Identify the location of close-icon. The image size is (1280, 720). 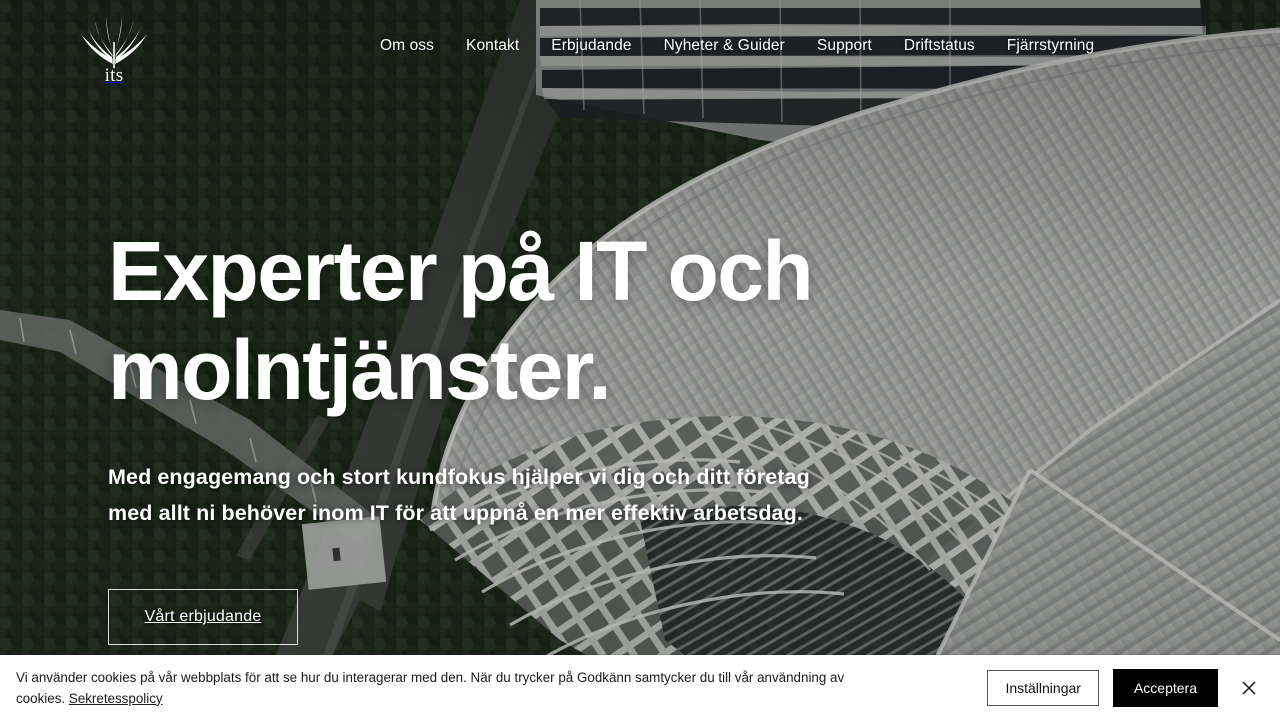
(1249, 688).